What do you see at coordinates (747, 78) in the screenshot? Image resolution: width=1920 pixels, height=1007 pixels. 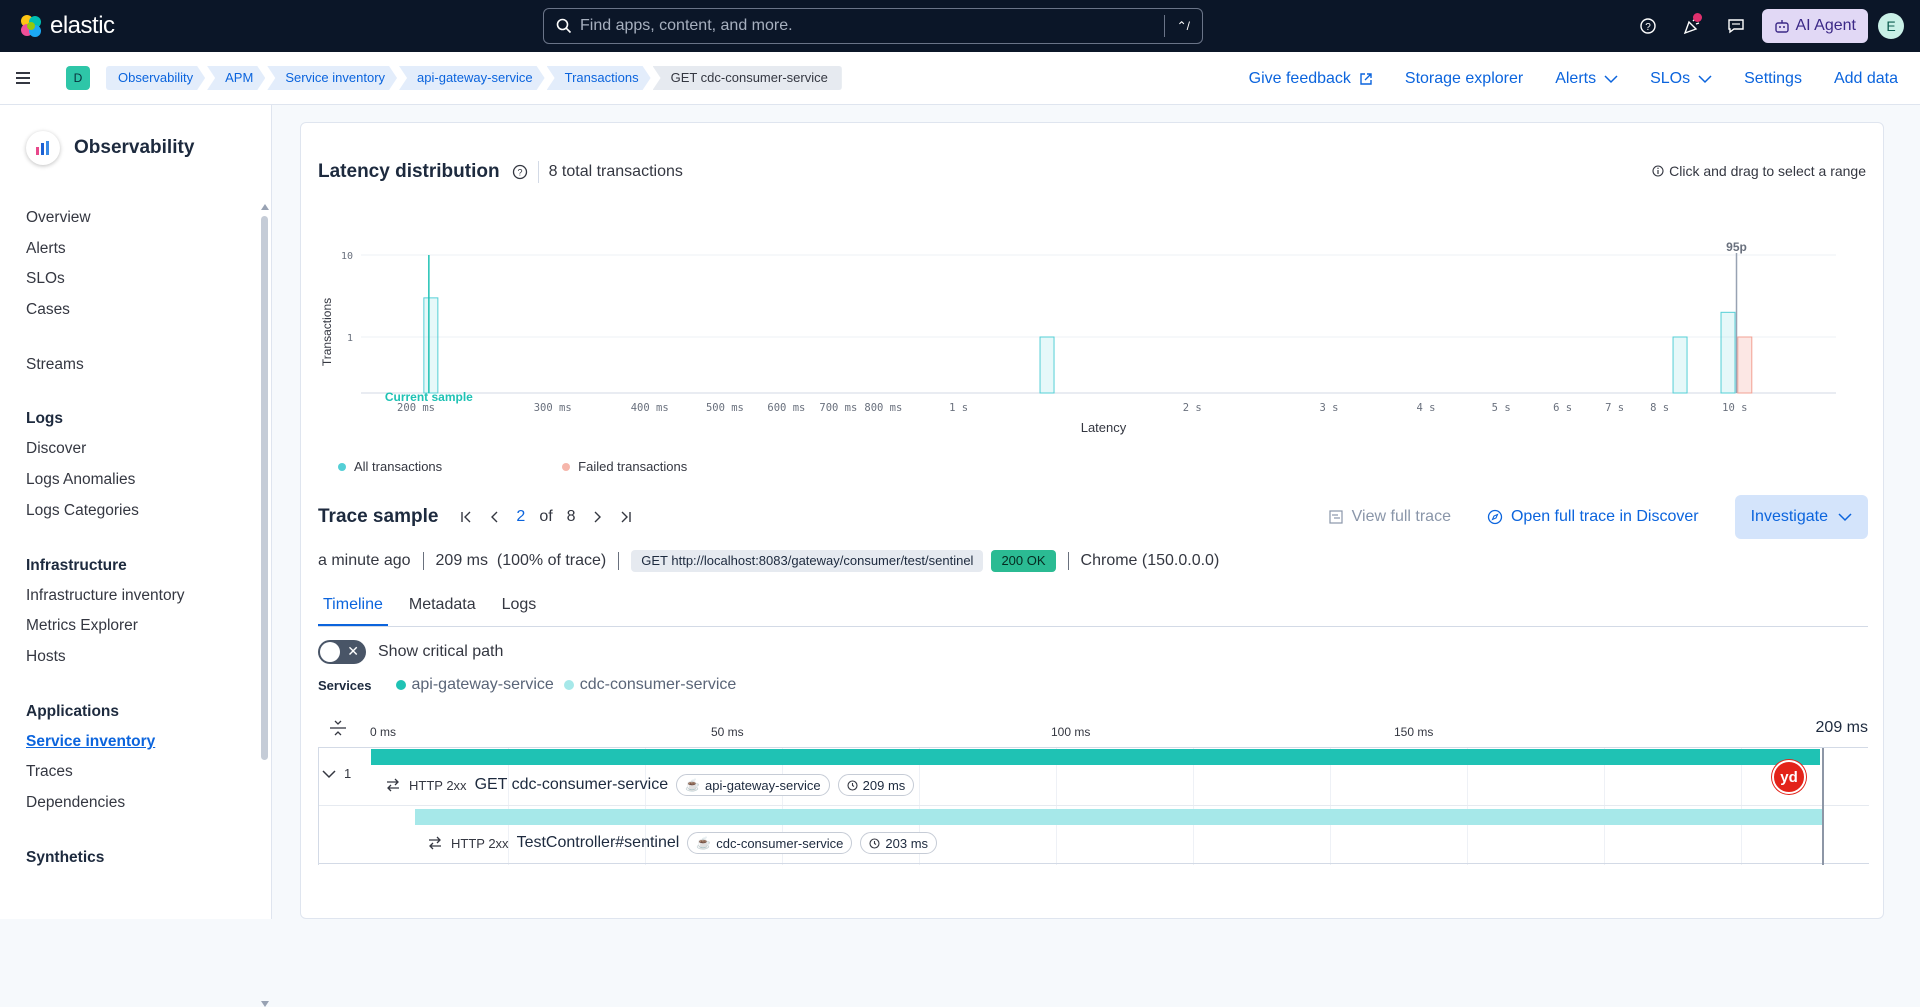 I see `breadcrumb-current-transaction: GET cdc-consumer-service` at bounding box center [747, 78].